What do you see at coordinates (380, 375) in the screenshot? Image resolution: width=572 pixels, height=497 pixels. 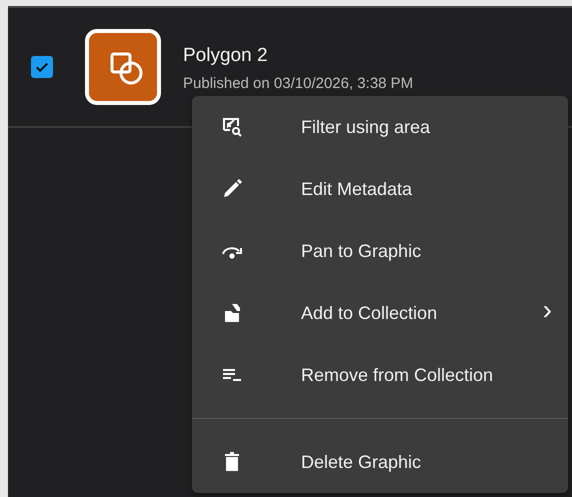 I see `menu-item: Remove from Collection` at bounding box center [380, 375].